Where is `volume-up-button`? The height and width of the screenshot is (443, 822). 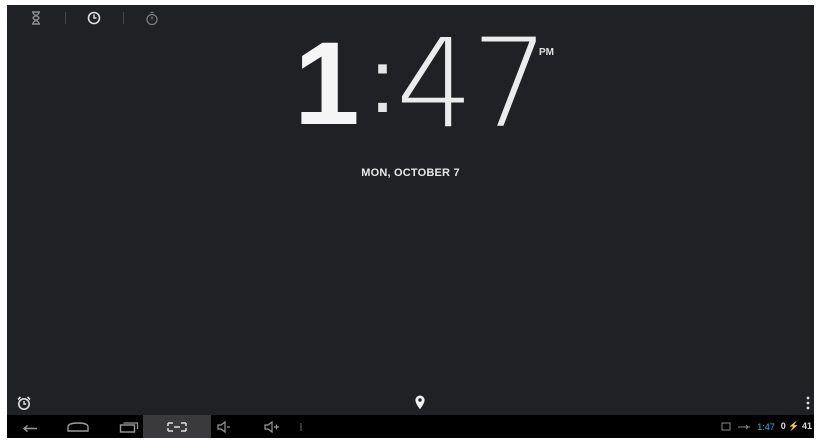 volume-up-button is located at coordinates (272, 426).